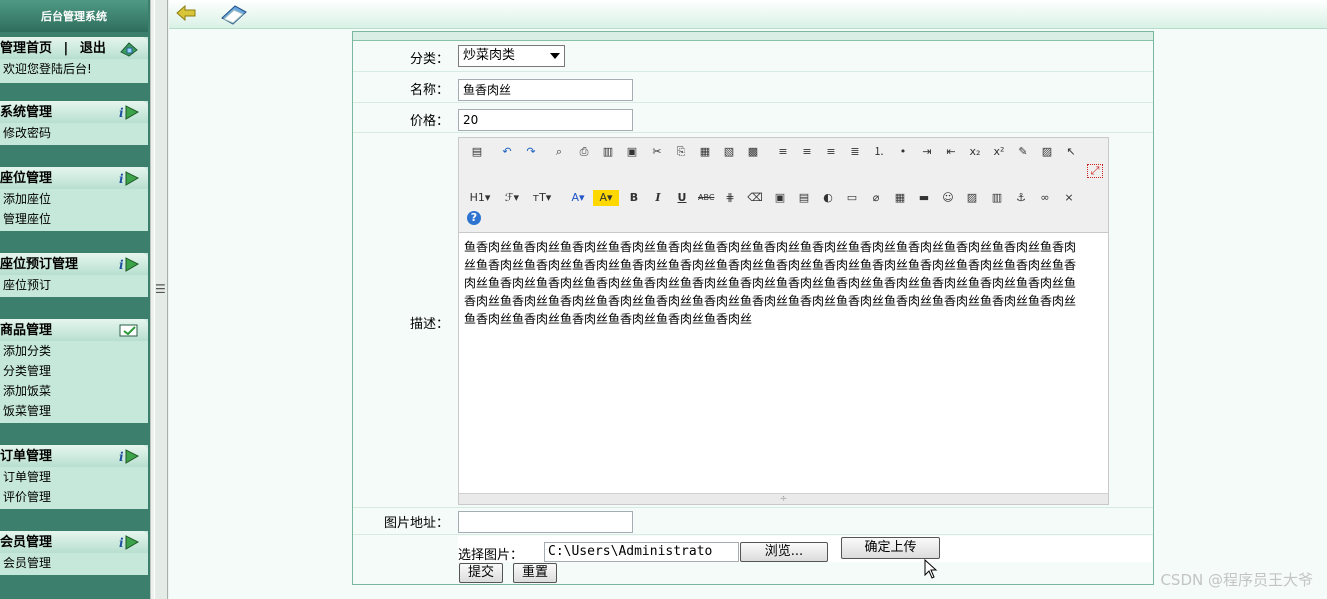 This screenshot has width=1327, height=599. What do you see at coordinates (545, 522) in the screenshot?
I see `image-url-input` at bounding box center [545, 522].